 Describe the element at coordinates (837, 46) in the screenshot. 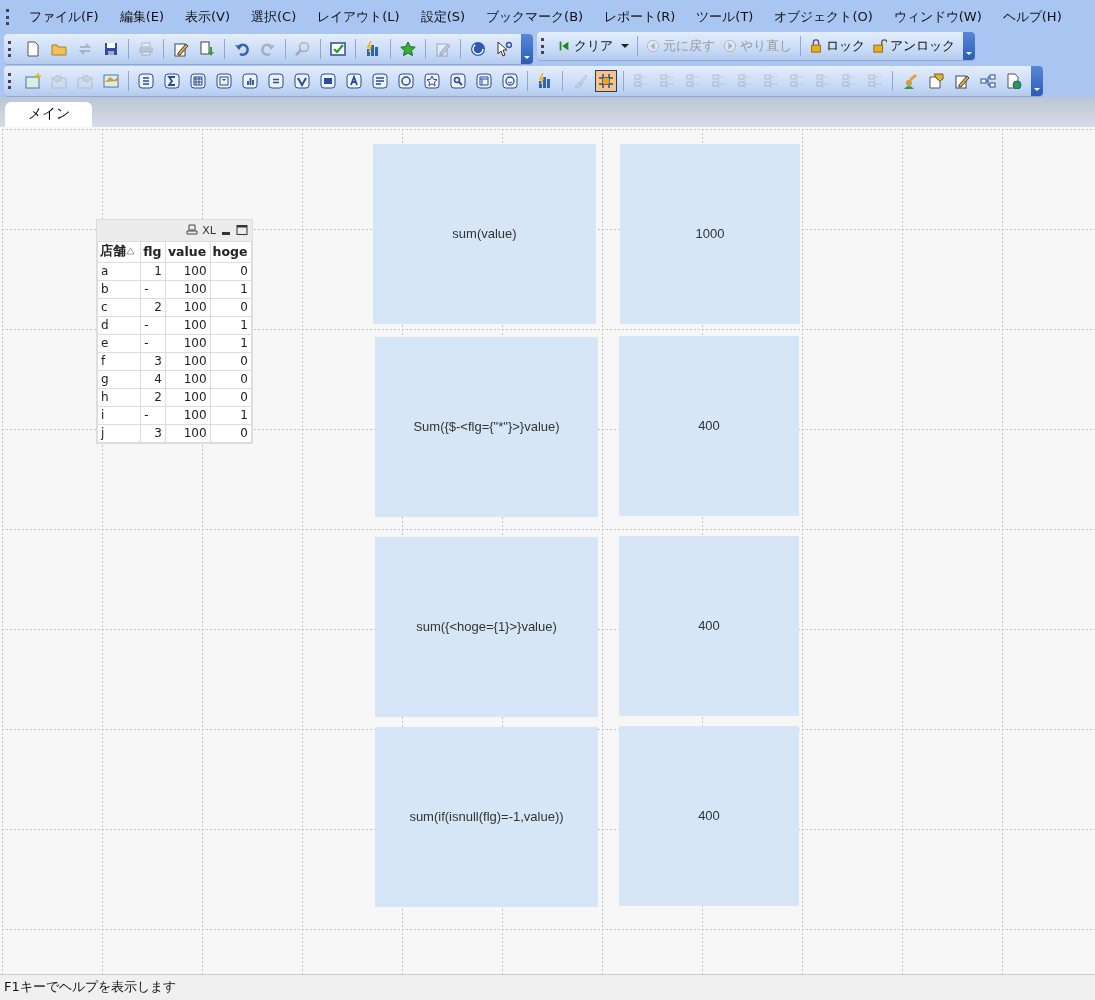

I see `toolbar-button: ロック` at that location.